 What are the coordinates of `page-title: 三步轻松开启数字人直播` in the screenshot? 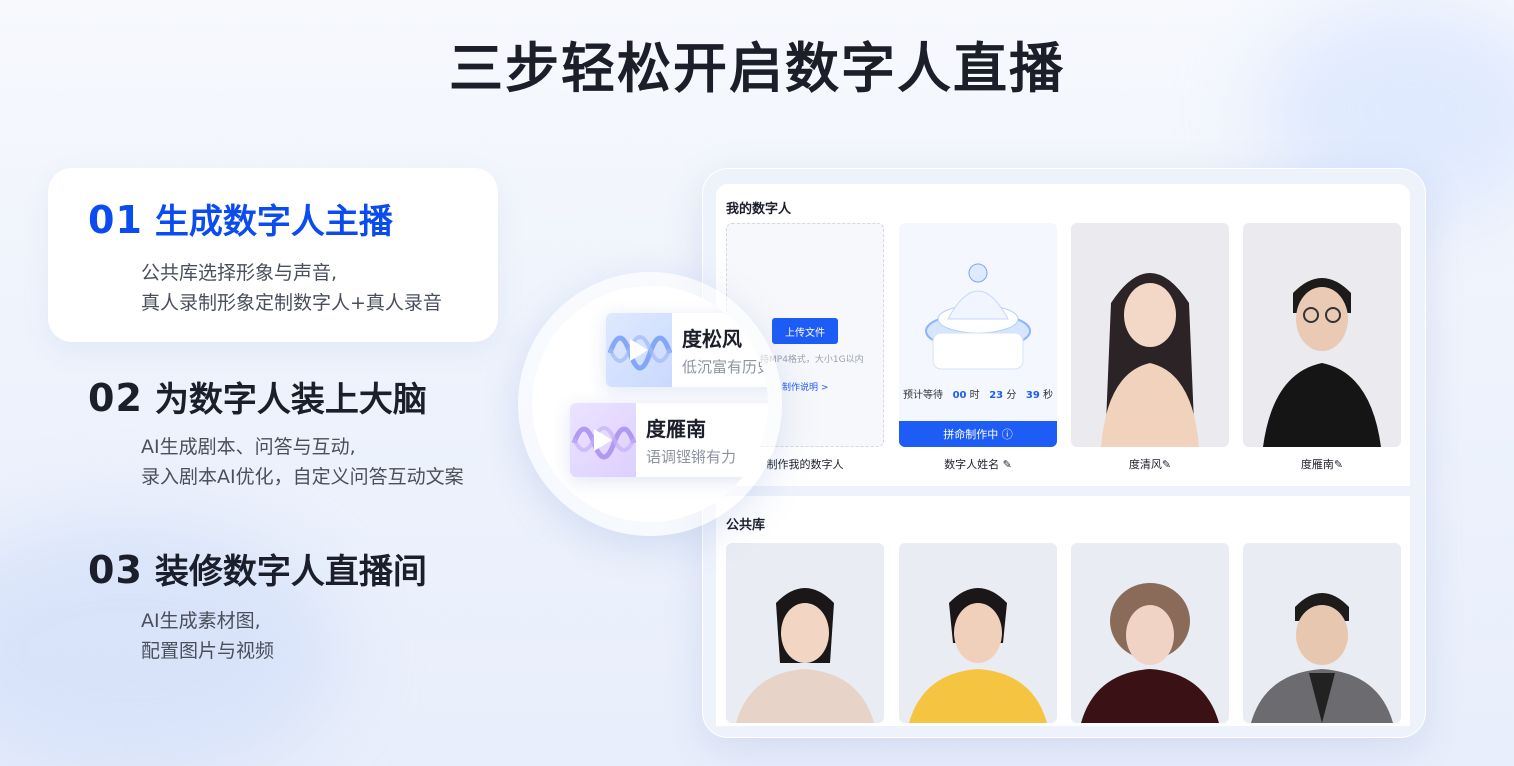 It's located at (757, 68).